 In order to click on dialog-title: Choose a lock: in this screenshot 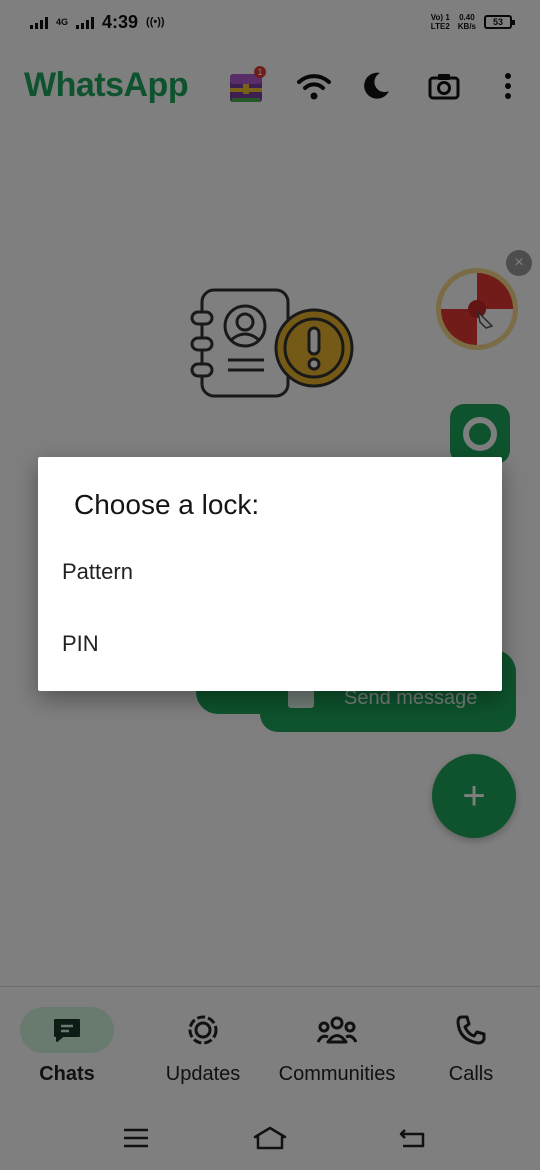, I will do `click(167, 504)`.